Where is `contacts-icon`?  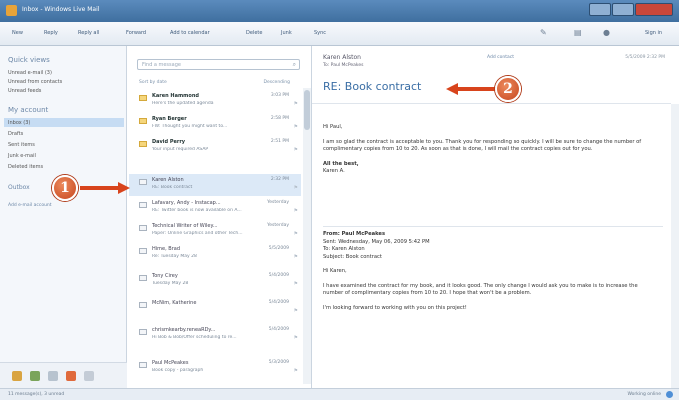 contacts-icon is located at coordinates (53, 376).